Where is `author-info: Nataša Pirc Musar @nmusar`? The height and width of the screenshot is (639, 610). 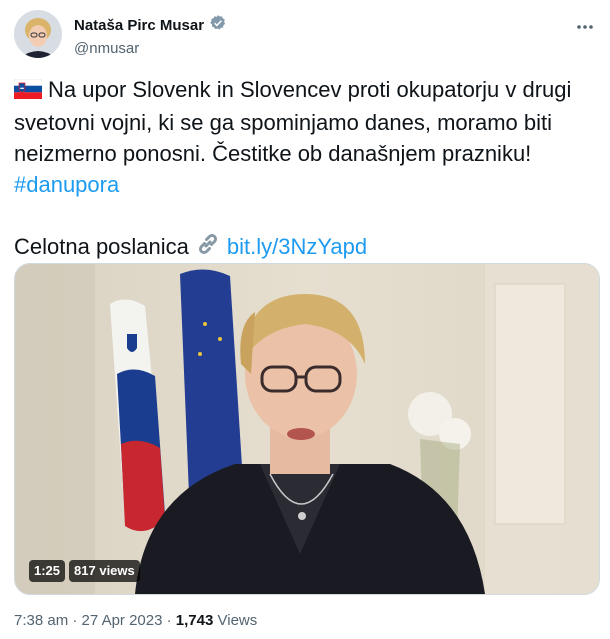
author-info: Nataša Pirc Musar @nmusar is located at coordinates (150, 35).